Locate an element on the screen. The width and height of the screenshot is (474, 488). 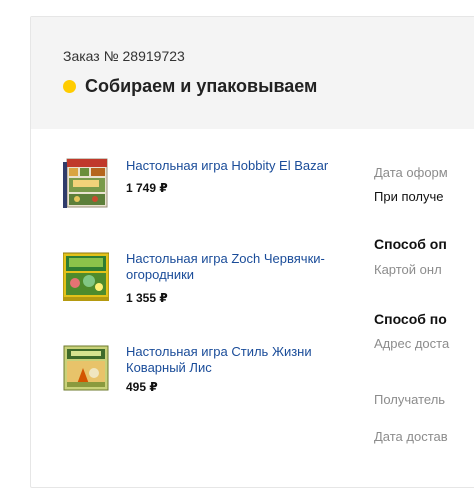
delivery-date-label: Дата достав is located at coordinates (411, 436).